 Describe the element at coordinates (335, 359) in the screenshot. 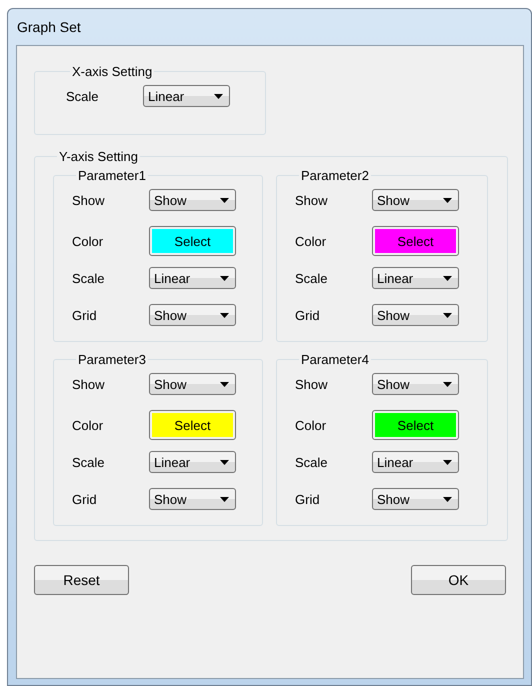

I see `group-title: Parameter4` at that location.